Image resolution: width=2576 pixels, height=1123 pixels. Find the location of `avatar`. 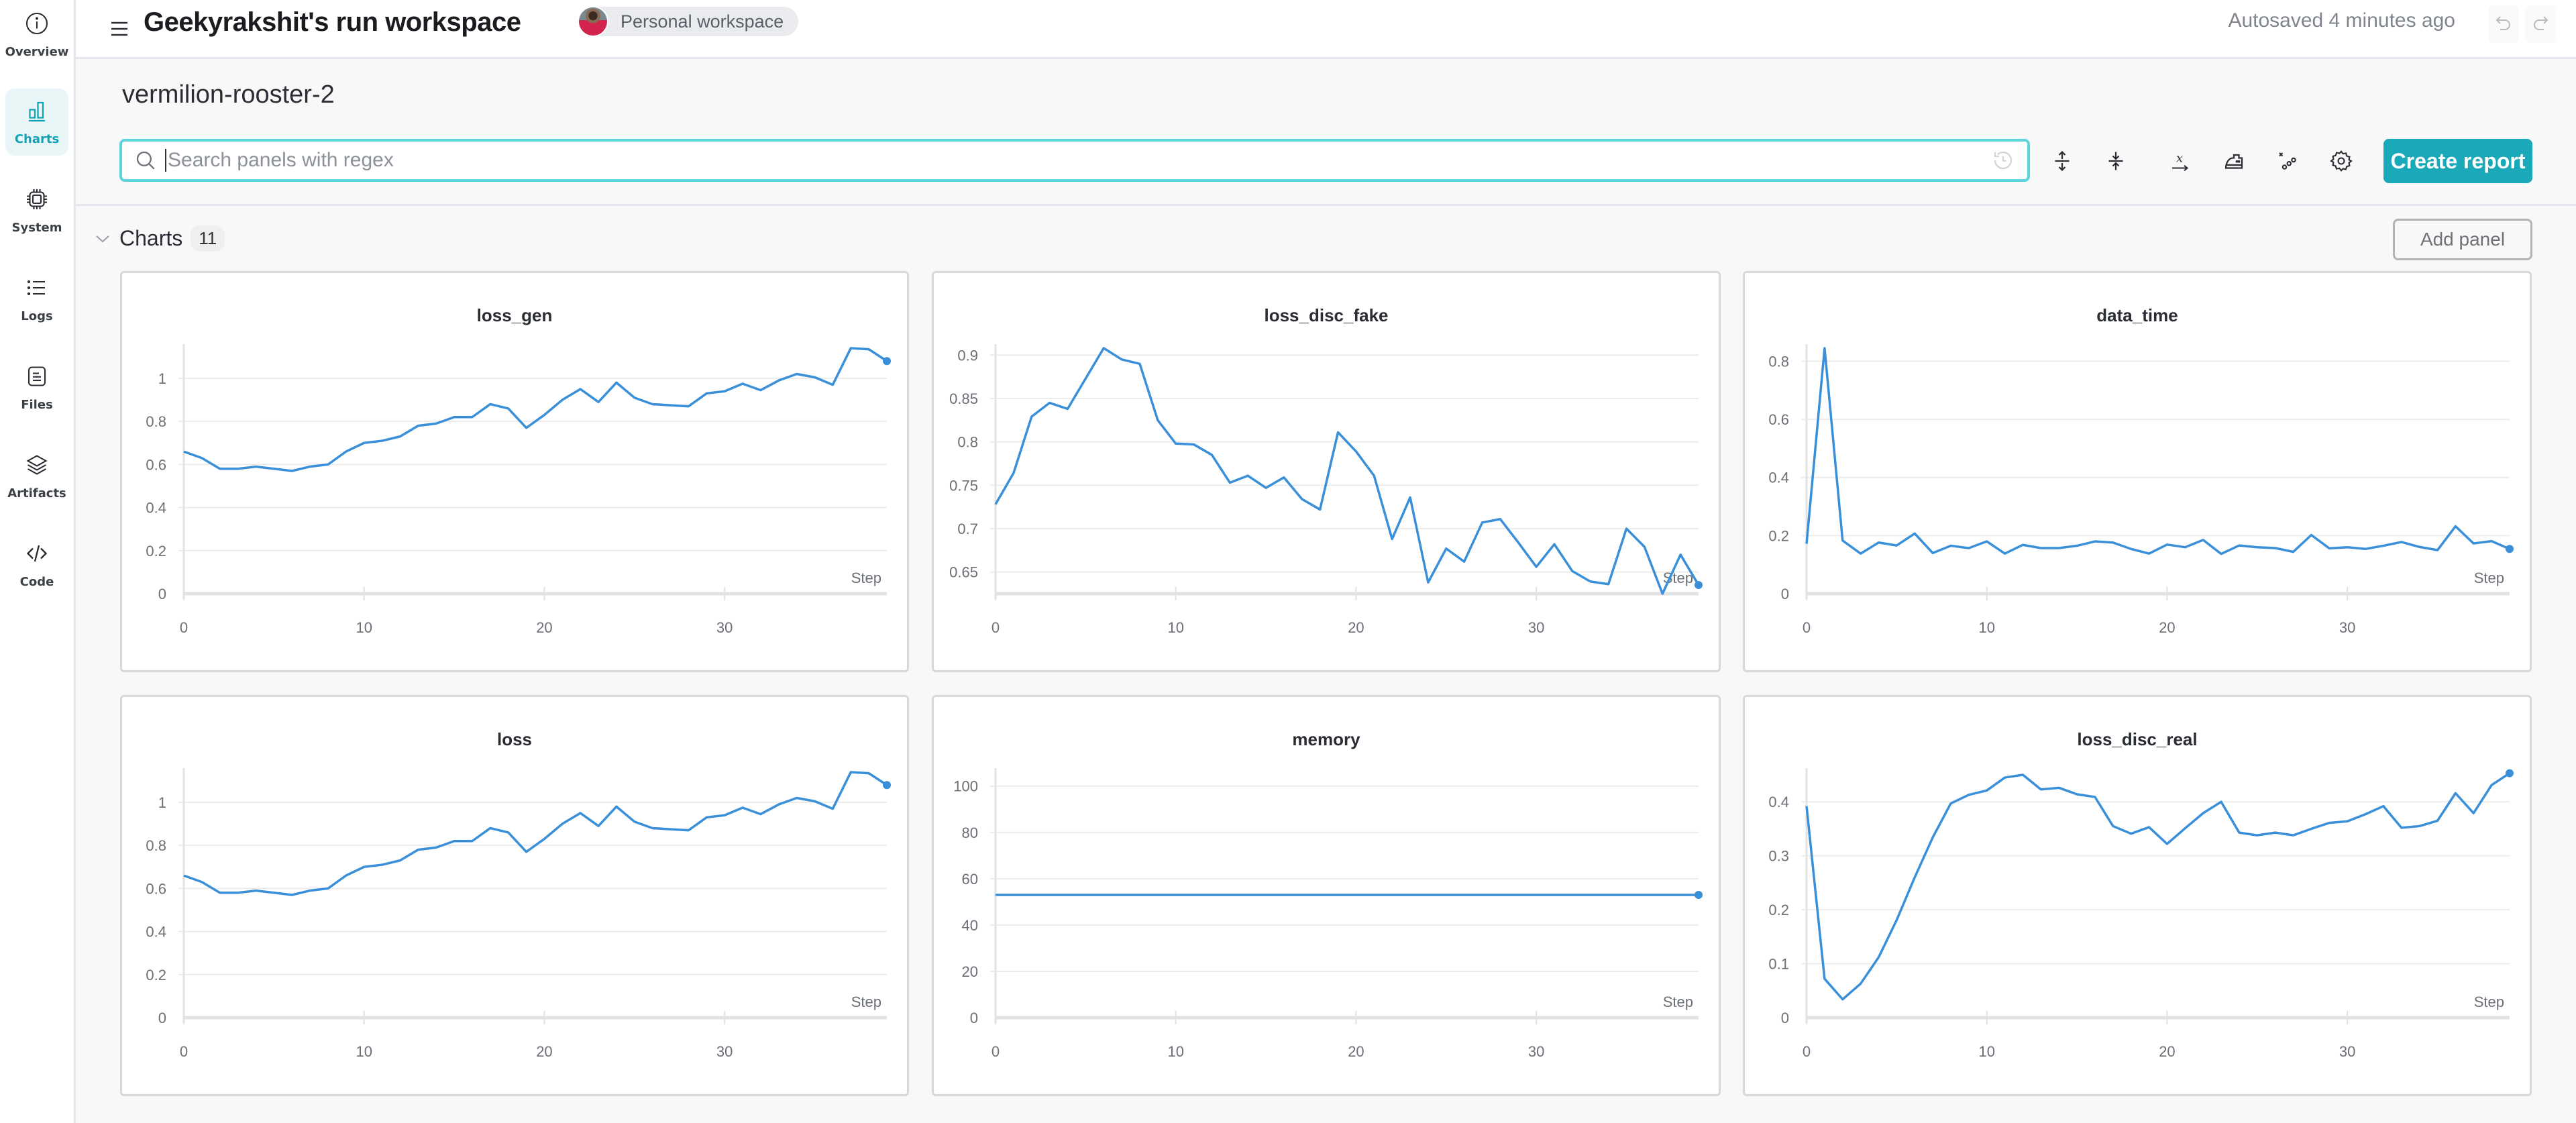

avatar is located at coordinates (593, 21).